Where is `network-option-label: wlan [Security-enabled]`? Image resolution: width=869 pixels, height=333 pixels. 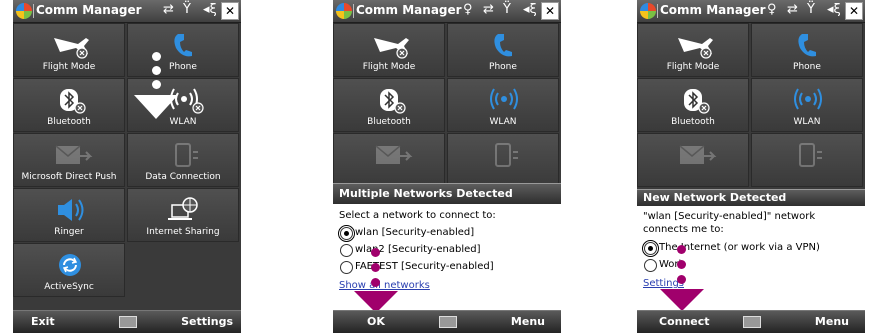
network-option-label: wlan [Security-enabled] is located at coordinates (415, 232).